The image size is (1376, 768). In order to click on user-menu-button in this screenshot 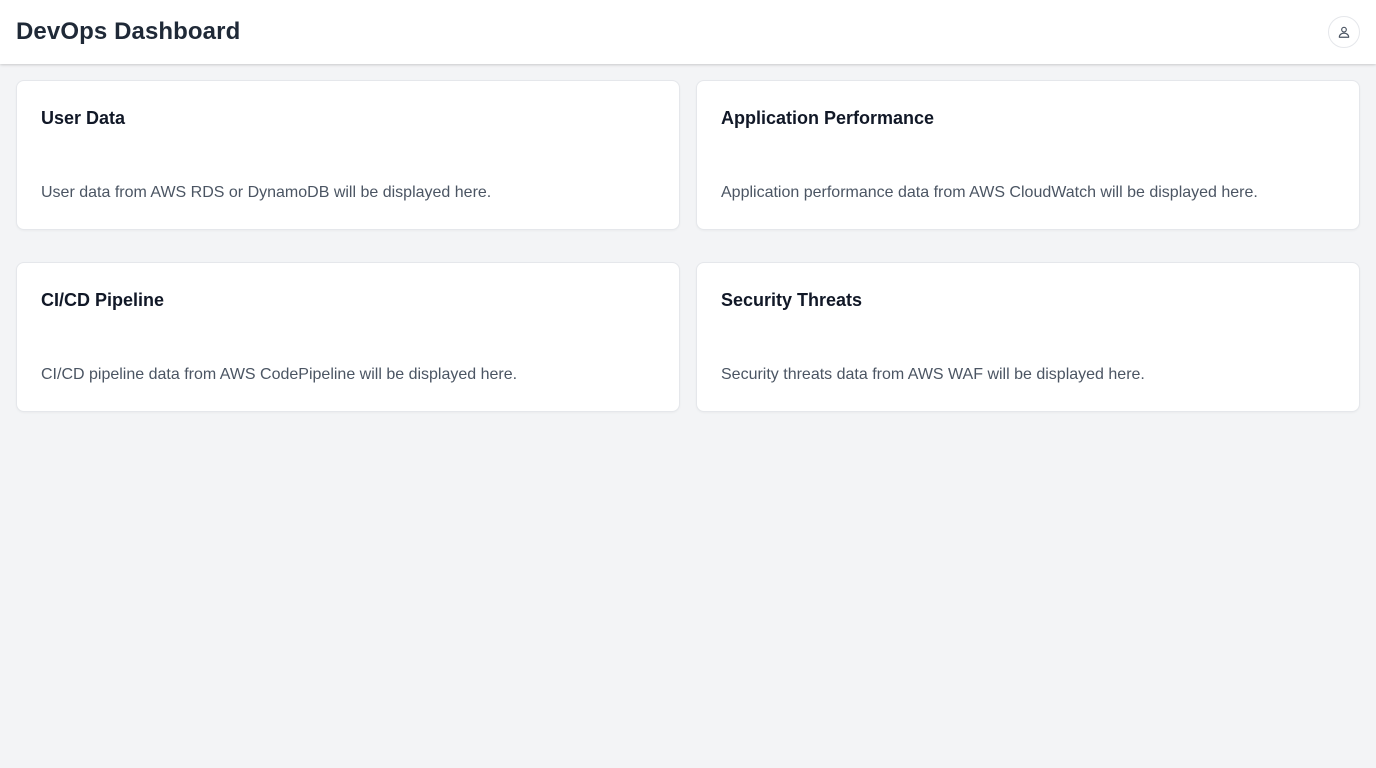, I will do `click(1344, 32)`.